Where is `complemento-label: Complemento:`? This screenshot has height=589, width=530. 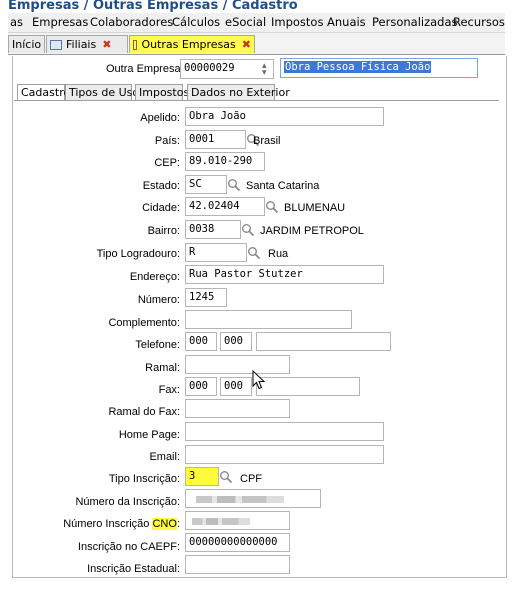 complemento-label: Complemento: is located at coordinates (144, 323).